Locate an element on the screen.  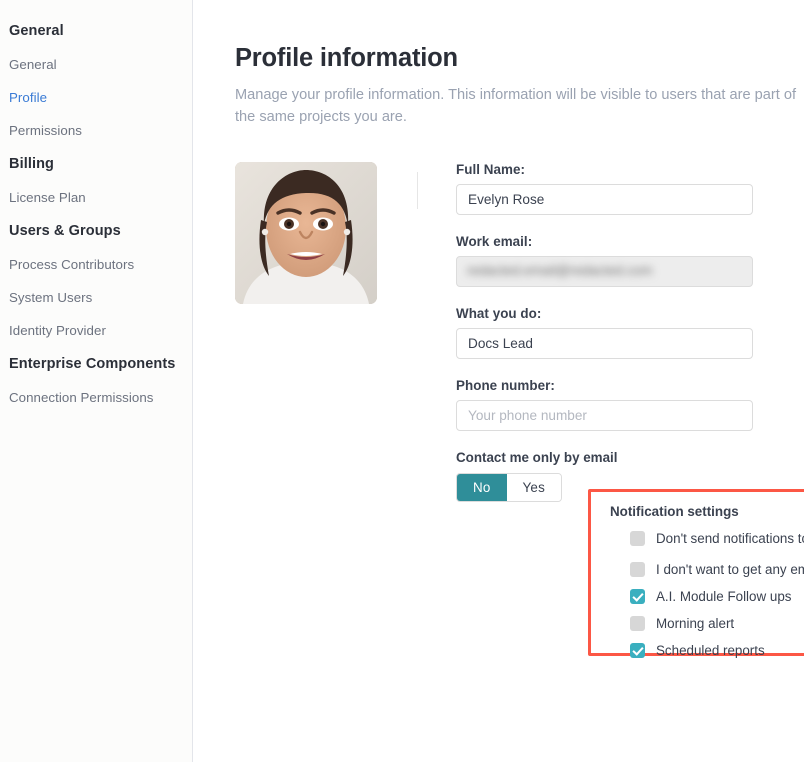
avatar-column is located at coordinates (306, 233).